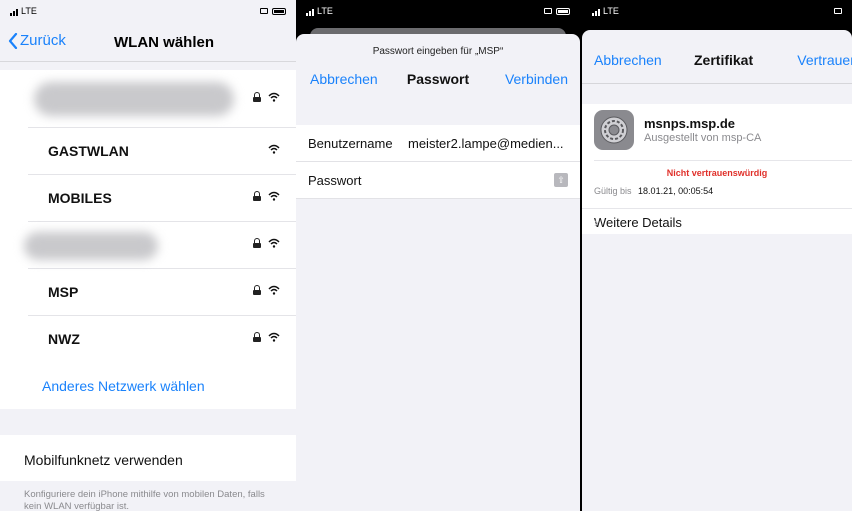 This screenshot has width=852, height=511. Describe the element at coordinates (43, 40) in the screenshot. I see `back-label: Zurück` at that location.